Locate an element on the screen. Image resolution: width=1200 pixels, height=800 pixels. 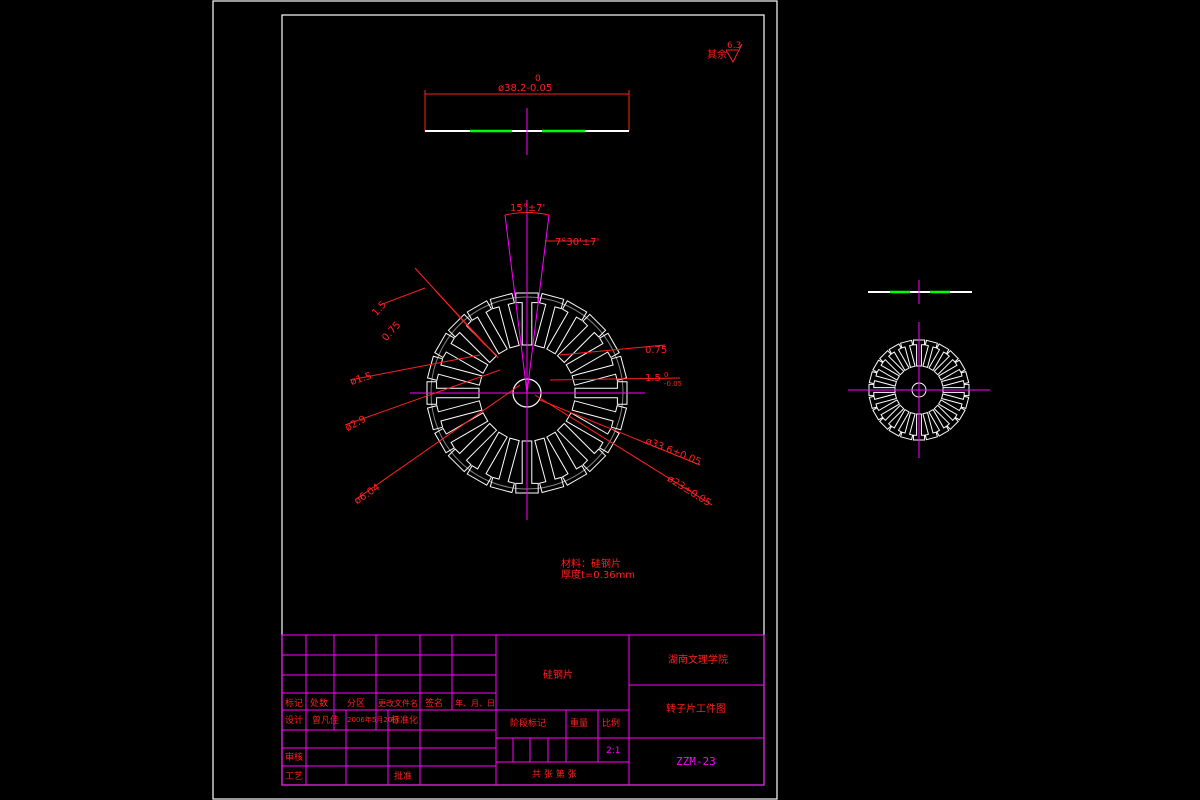
weight-label: 重量 is located at coordinates (579, 723).